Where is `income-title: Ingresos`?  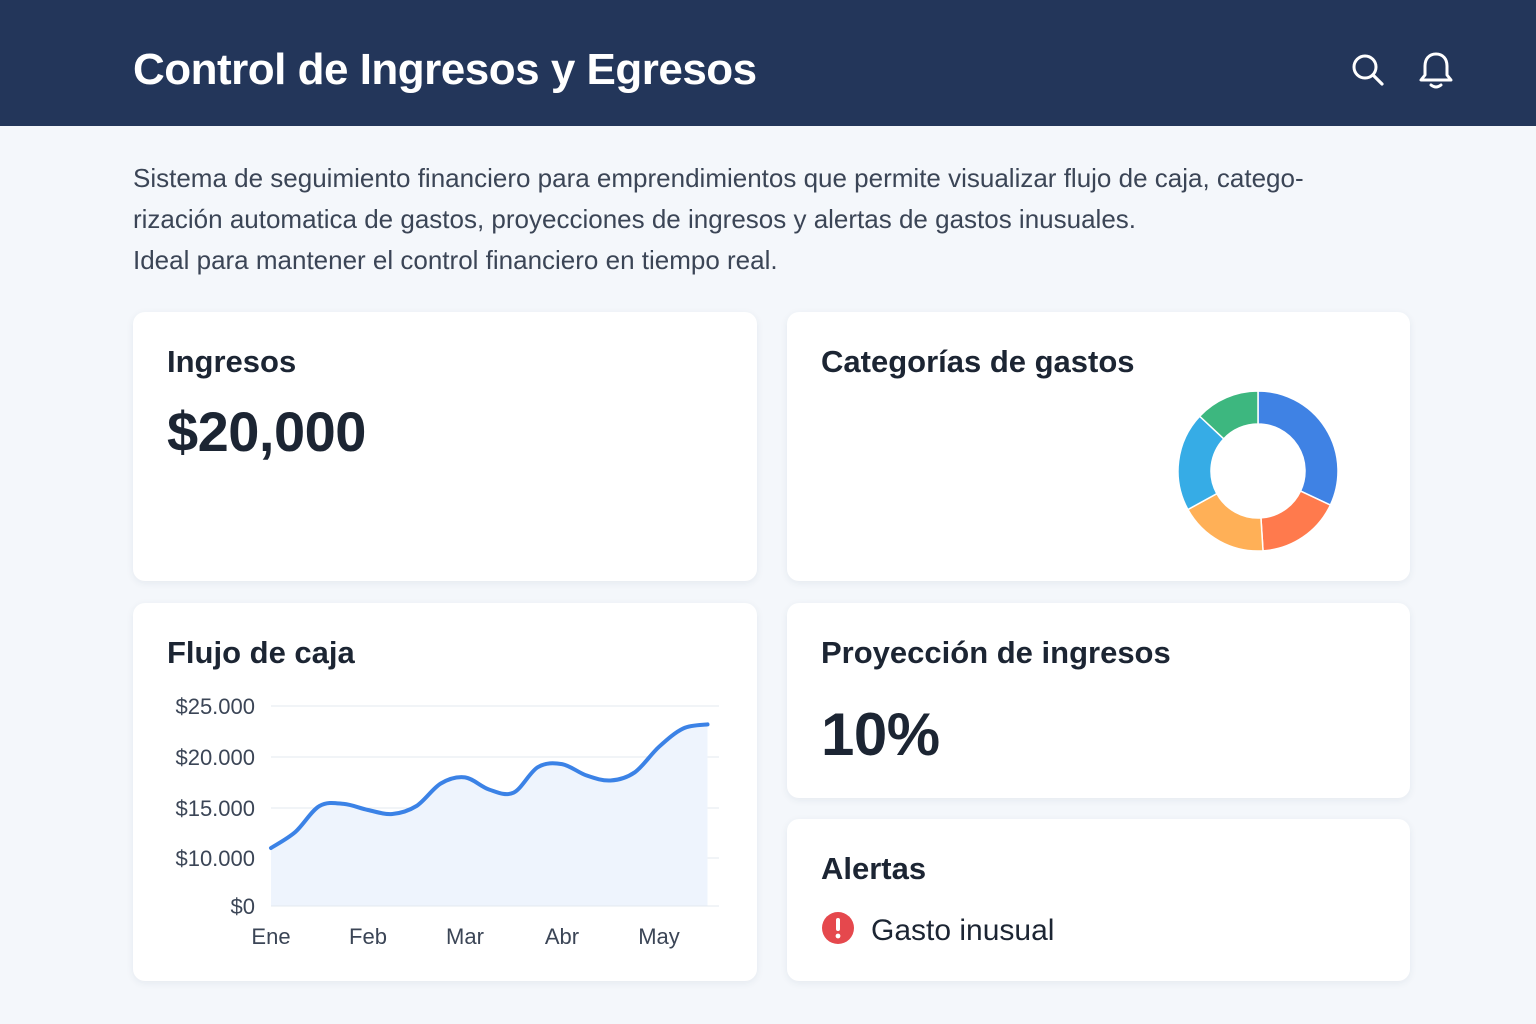
income-title: Ingresos is located at coordinates (232, 361).